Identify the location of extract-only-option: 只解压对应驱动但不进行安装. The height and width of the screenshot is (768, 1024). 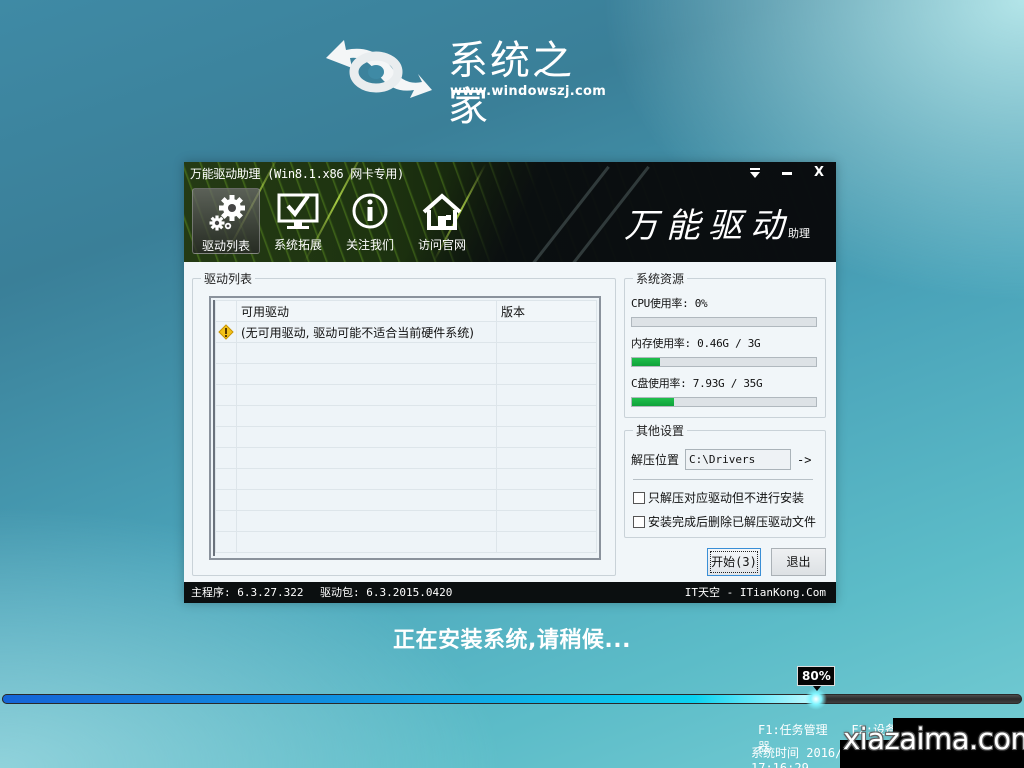
(718, 497).